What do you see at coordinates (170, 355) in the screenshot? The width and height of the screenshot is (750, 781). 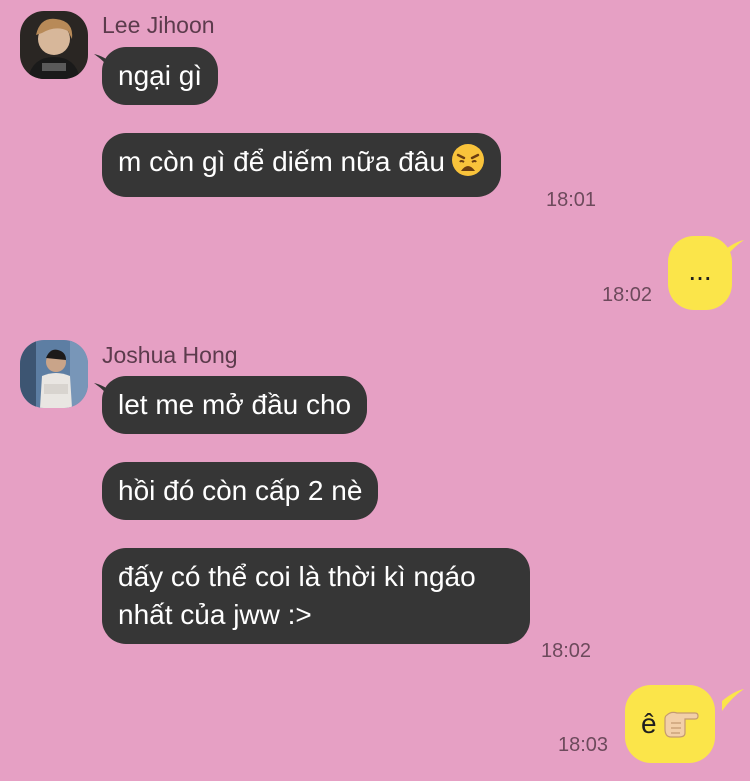 I see `sender-name: Joshua Hong` at bounding box center [170, 355].